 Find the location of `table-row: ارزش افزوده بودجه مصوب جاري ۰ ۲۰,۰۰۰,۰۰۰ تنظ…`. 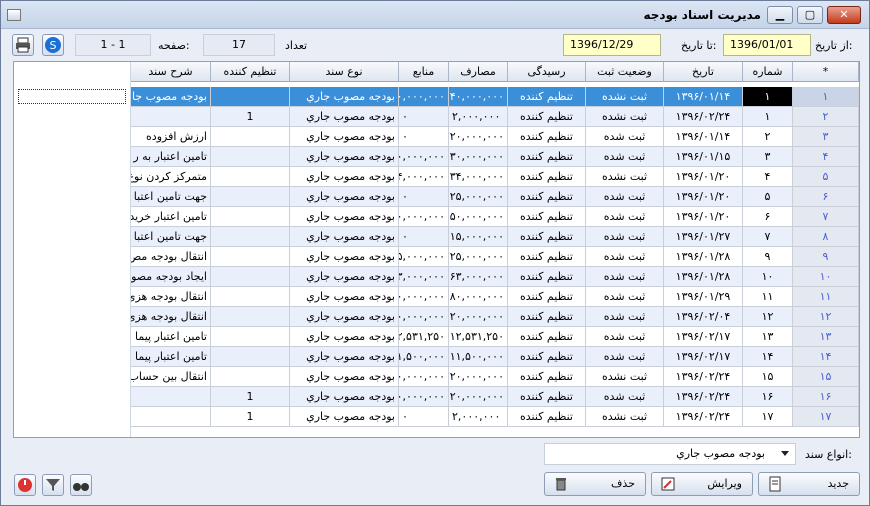

table-row: ارزش افزوده بودجه مصوب جاري ۰ ۲۰,۰۰۰,۰۰۰ تنظ… is located at coordinates (495, 137).